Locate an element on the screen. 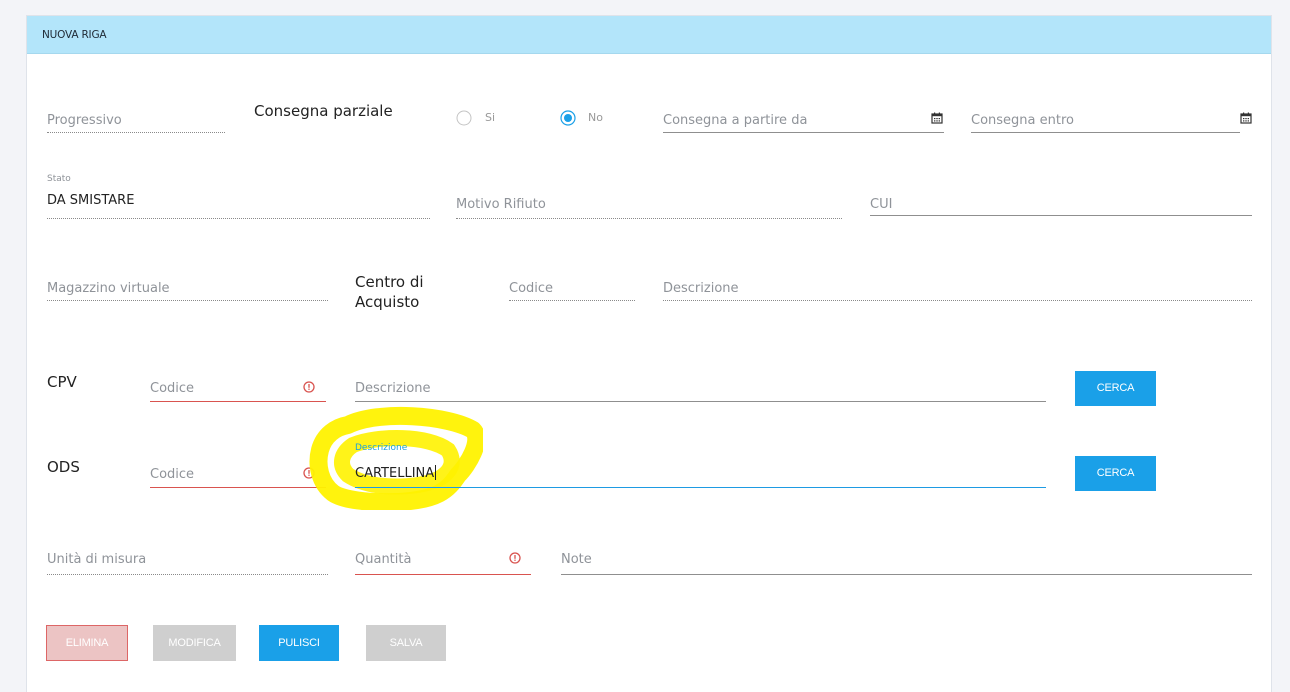 Image resolution: width=1290 pixels, height=692 pixels. centro-codice-underline is located at coordinates (572, 300).